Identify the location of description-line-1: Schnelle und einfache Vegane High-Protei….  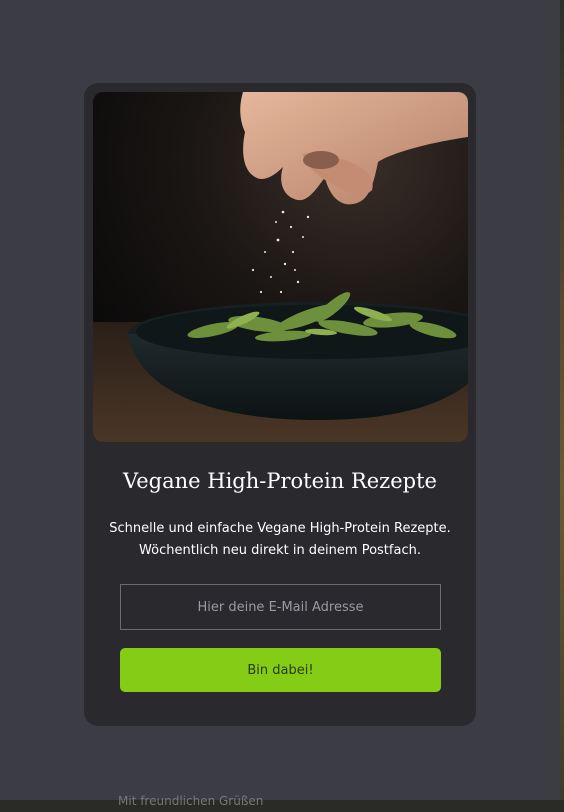
(280, 528).